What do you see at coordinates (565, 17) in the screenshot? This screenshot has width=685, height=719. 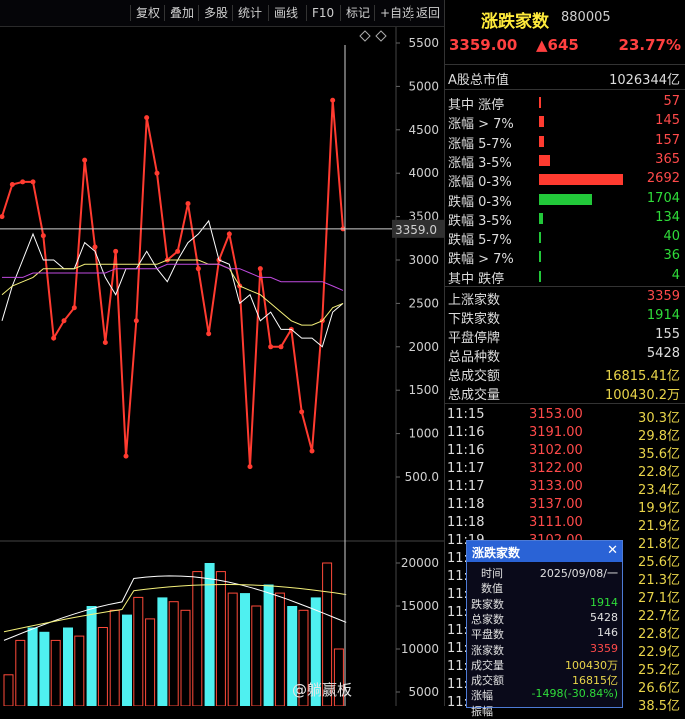 I see `quote-header: 涨跌家数 880005` at bounding box center [565, 17].